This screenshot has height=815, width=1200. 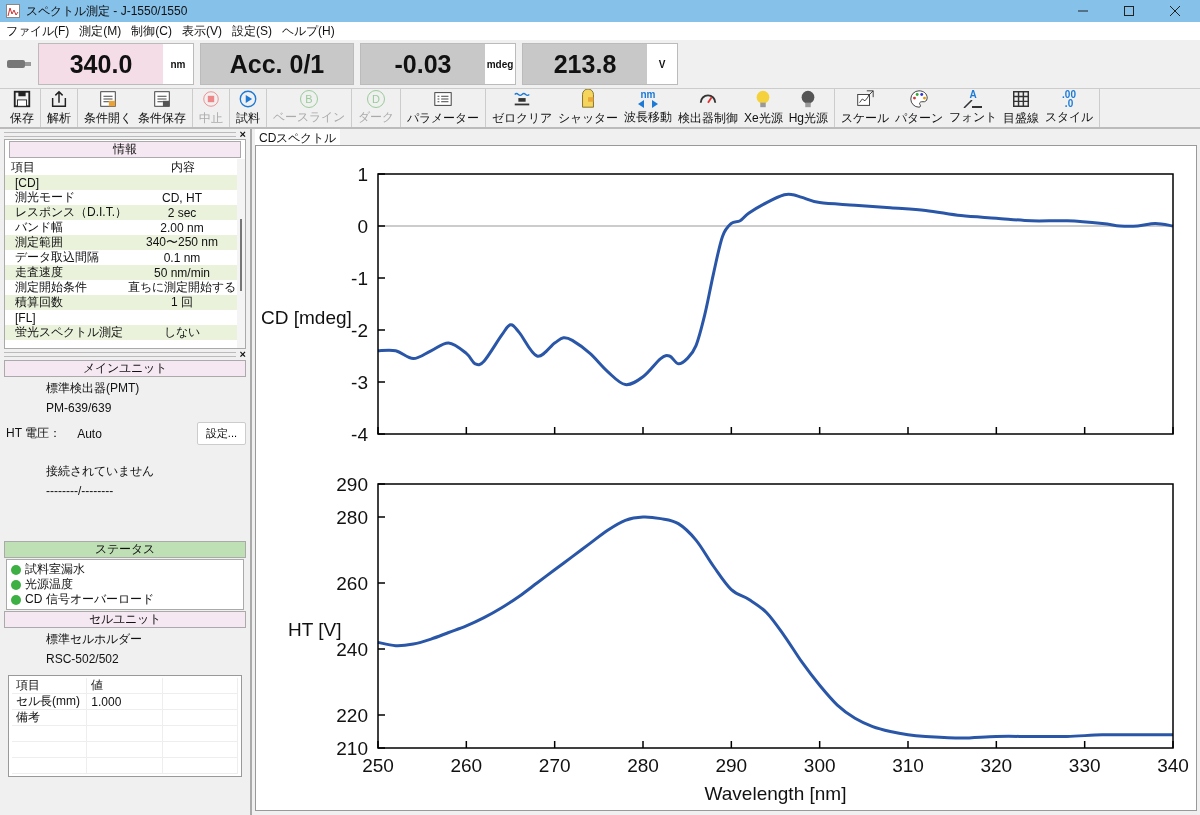 What do you see at coordinates (125, 149) in the screenshot?
I see `panel-header: 情報` at bounding box center [125, 149].